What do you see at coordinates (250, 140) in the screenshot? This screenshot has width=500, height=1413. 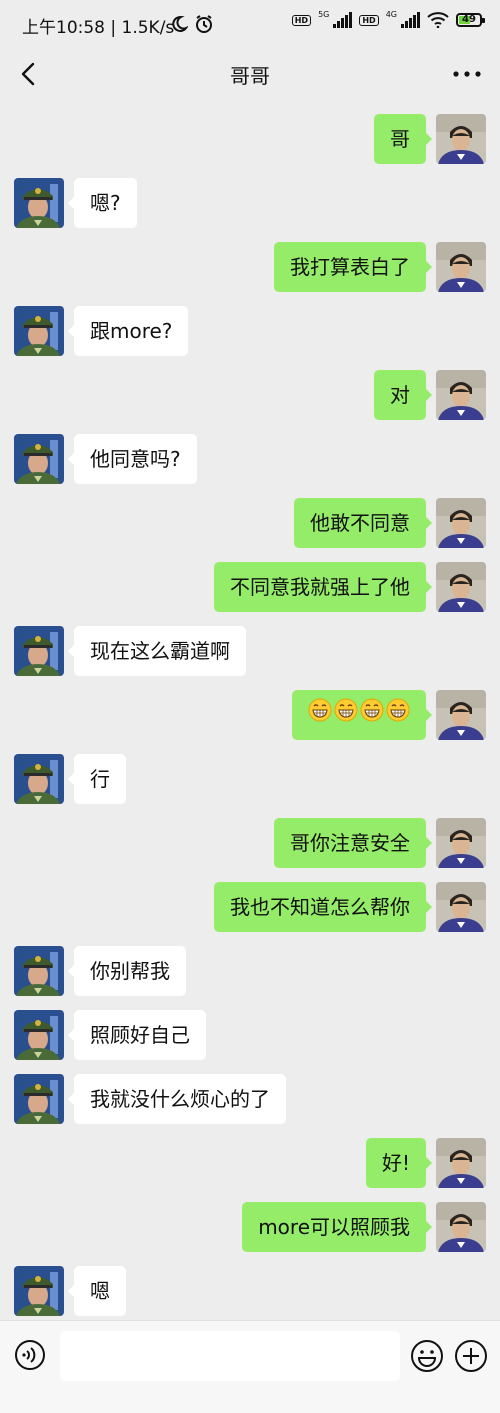 I see `sent-message: 哥` at bounding box center [250, 140].